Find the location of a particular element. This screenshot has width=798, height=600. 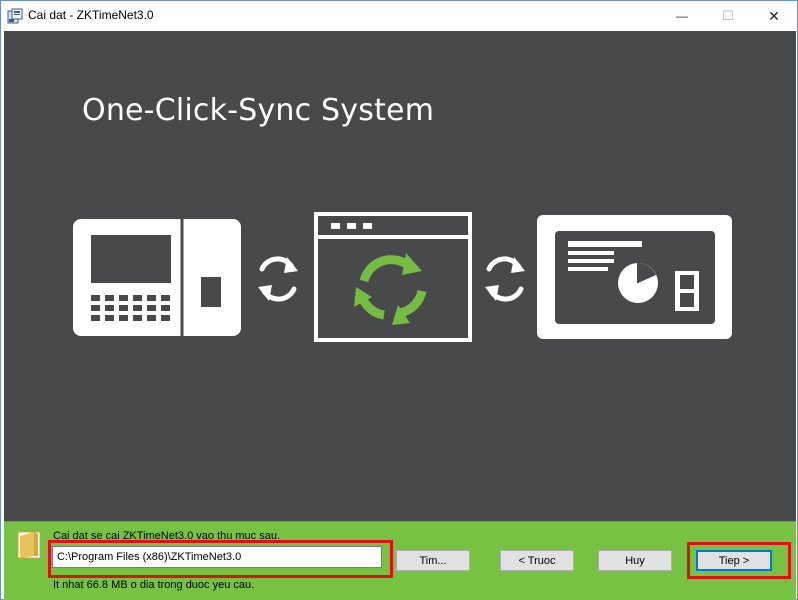

next-highlight-annotation is located at coordinates (739, 560).